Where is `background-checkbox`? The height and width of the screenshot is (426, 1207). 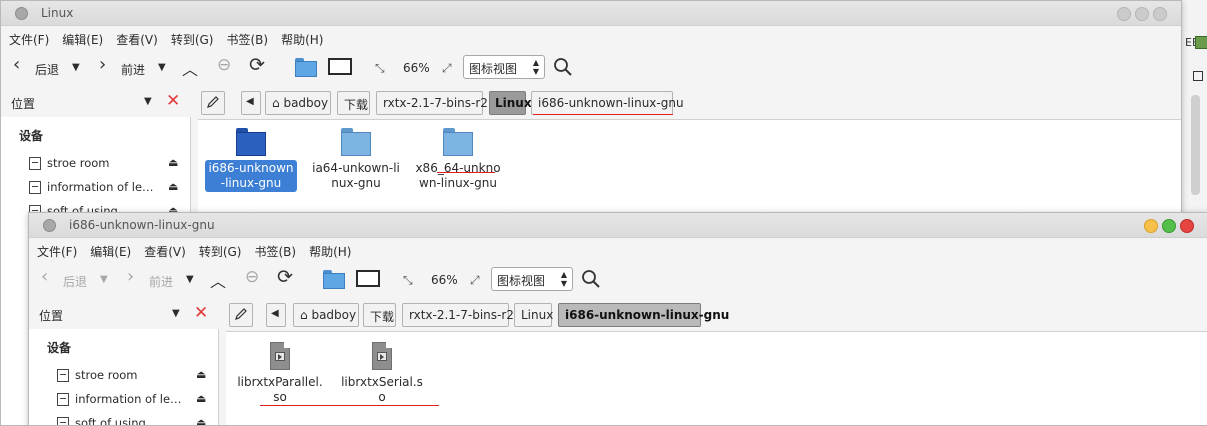 background-checkbox is located at coordinates (1201, 42).